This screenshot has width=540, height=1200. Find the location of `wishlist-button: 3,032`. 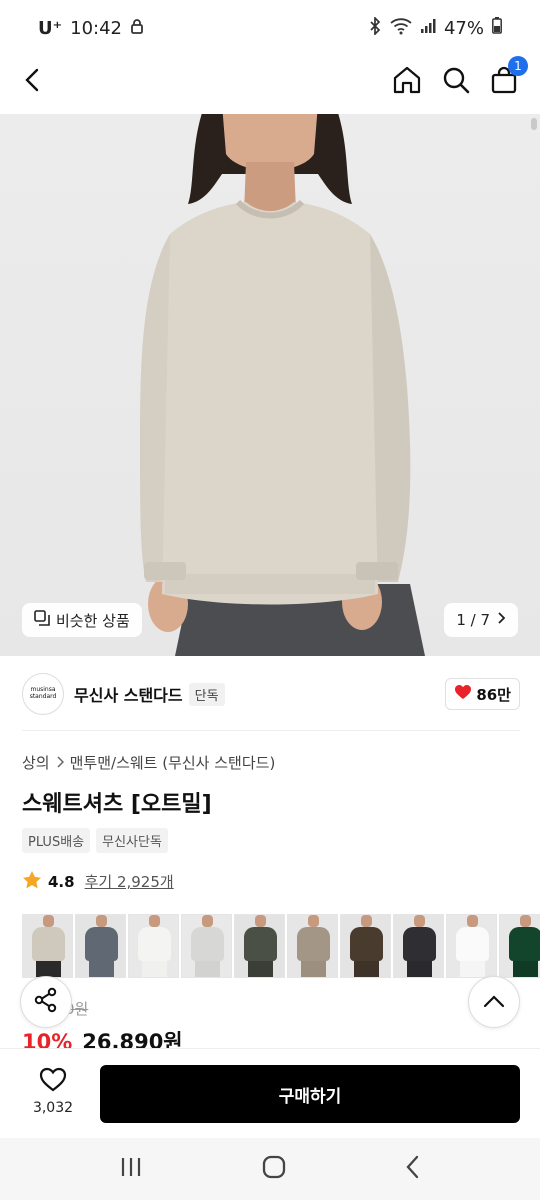

wishlist-button: 3,032 is located at coordinates (53, 1091).